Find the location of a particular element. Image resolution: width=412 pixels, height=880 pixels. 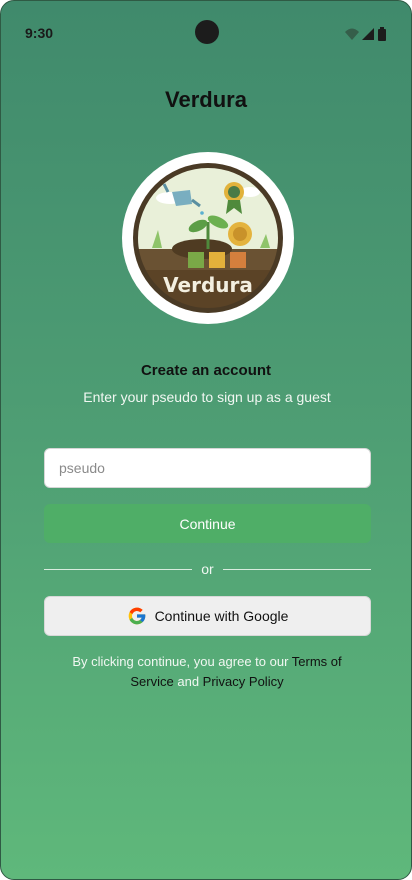

app-logo: Verdura is located at coordinates (208, 238).